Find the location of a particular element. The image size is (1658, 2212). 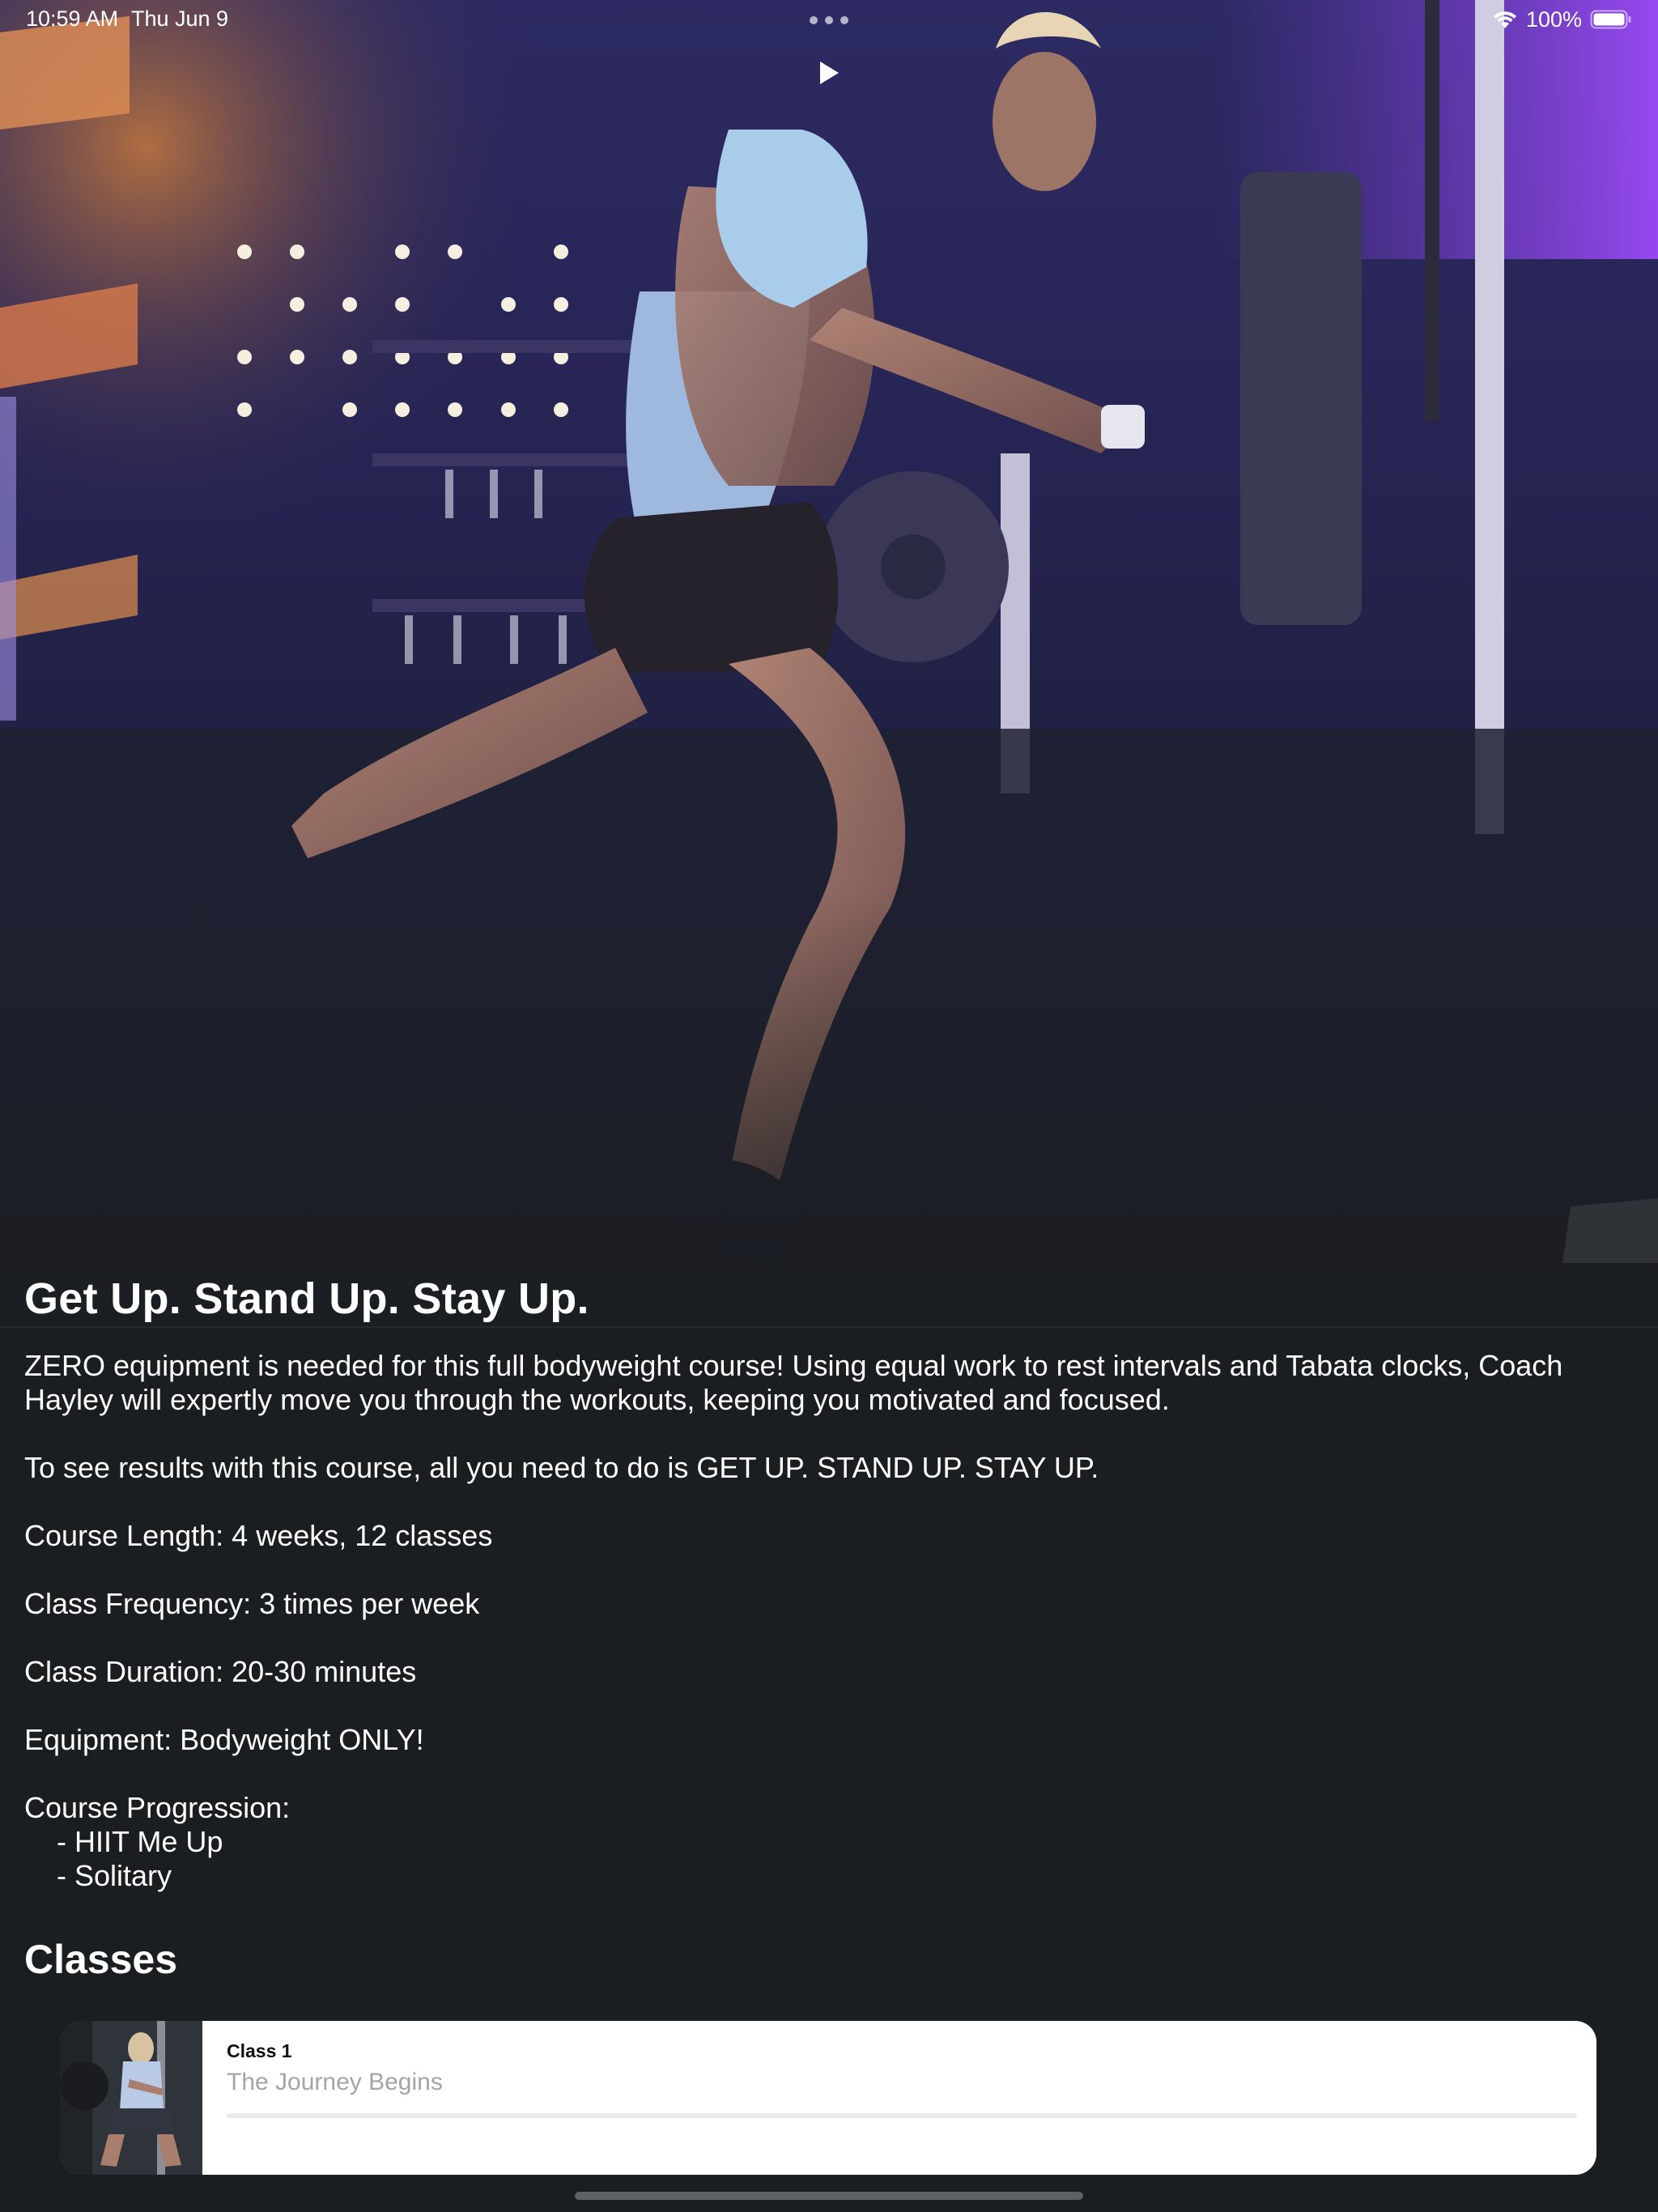

battery-icon is located at coordinates (1610, 19).